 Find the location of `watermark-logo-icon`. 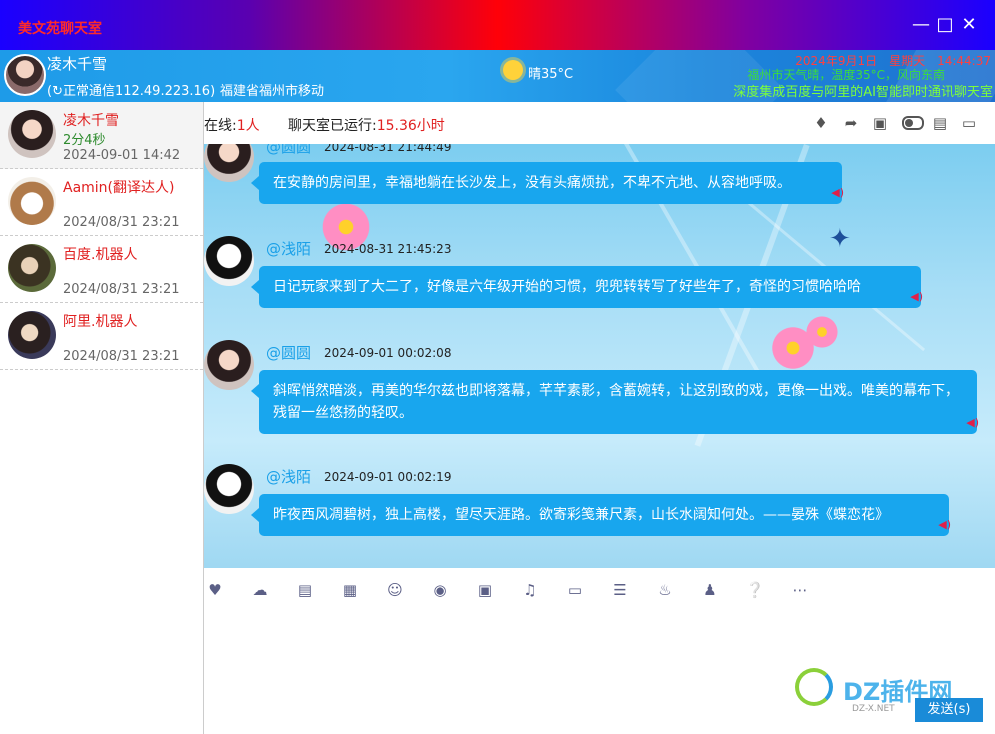

watermark-logo-icon is located at coordinates (814, 687).